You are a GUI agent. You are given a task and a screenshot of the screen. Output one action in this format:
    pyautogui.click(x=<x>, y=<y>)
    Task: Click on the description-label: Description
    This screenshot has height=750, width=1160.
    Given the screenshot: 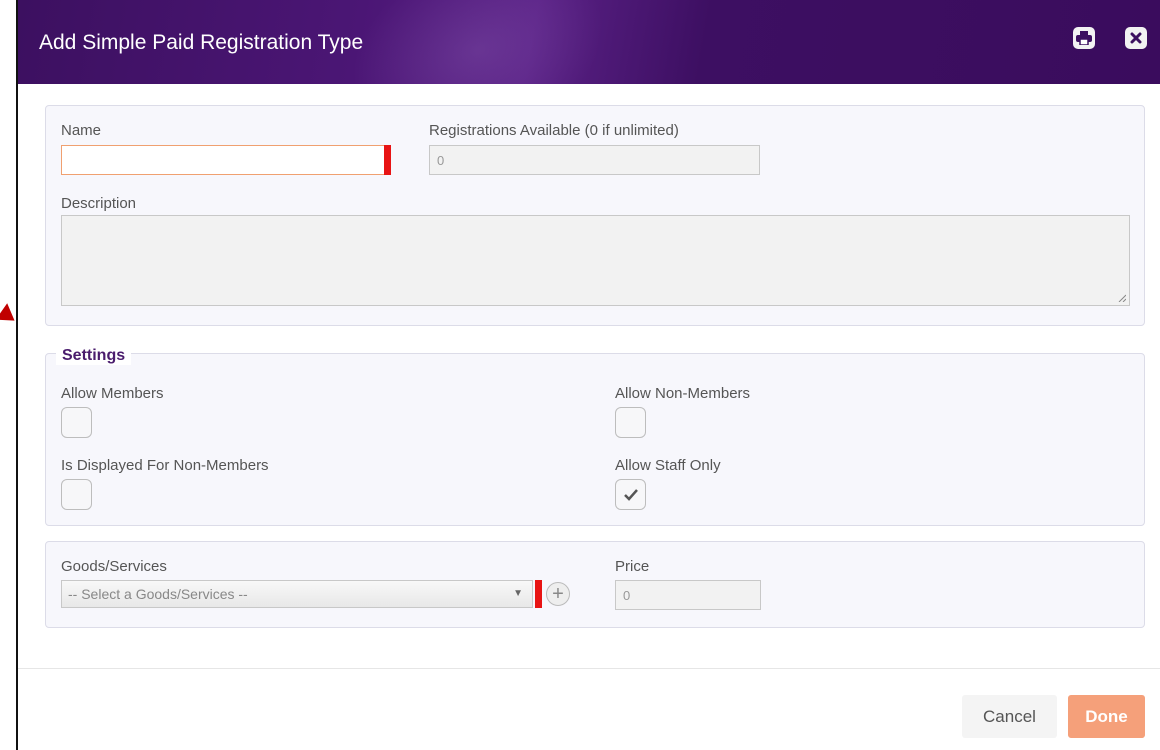 What is the action you would take?
    pyautogui.click(x=99, y=203)
    